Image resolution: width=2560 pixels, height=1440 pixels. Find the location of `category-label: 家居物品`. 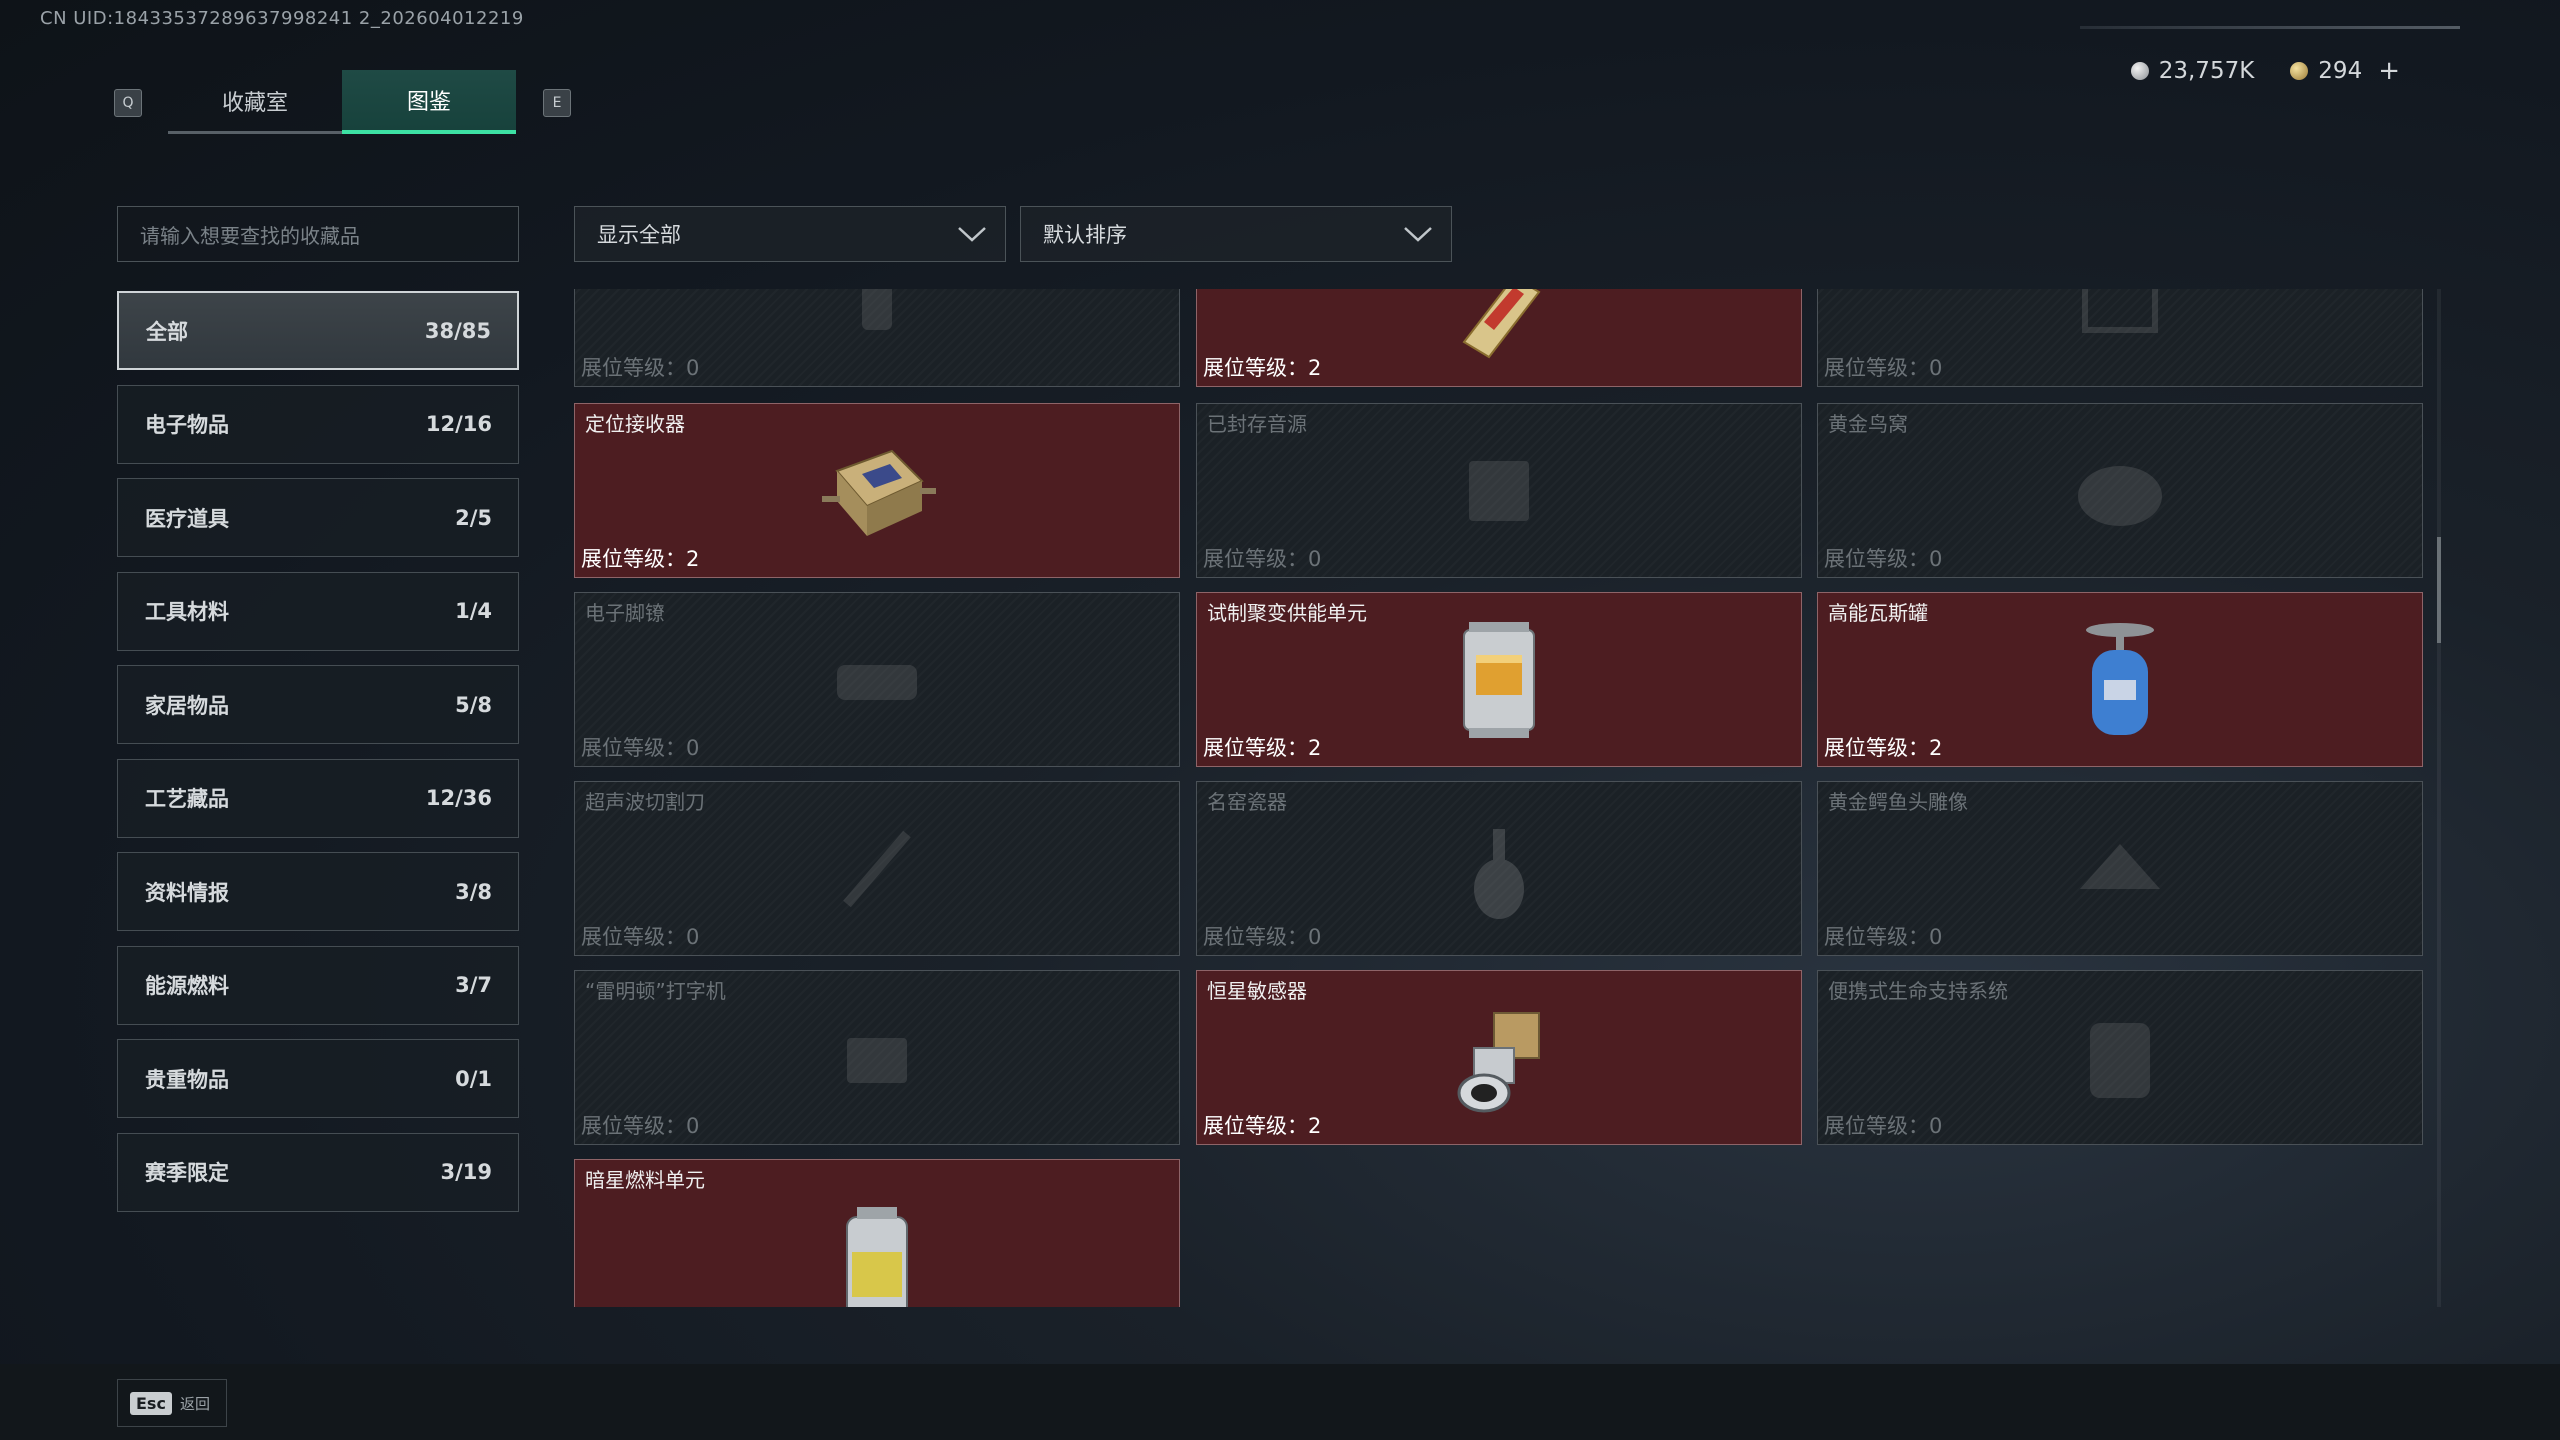

category-label: 家居物品 is located at coordinates (187, 705).